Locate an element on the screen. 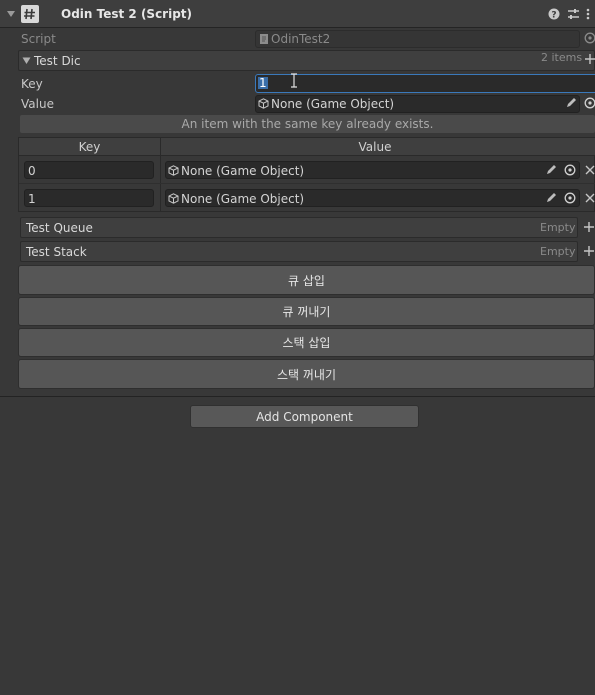  test-dic-foldout-chevron-down-icon is located at coordinates (26, 60).